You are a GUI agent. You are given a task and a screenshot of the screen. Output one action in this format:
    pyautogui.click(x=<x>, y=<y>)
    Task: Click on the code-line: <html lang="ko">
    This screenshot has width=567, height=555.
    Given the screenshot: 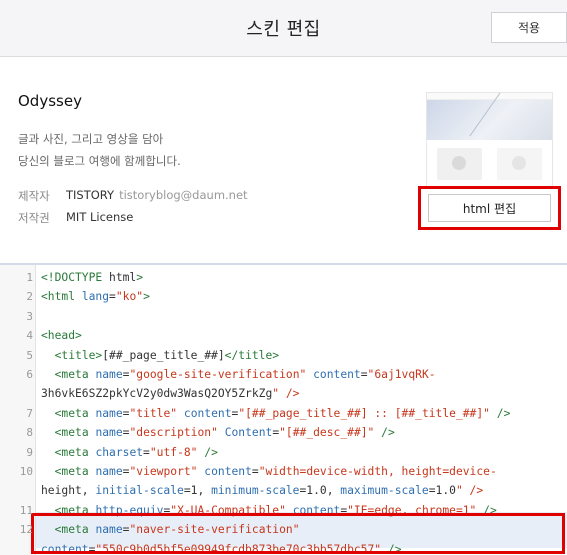 What is the action you would take?
    pyautogui.click(x=95, y=297)
    